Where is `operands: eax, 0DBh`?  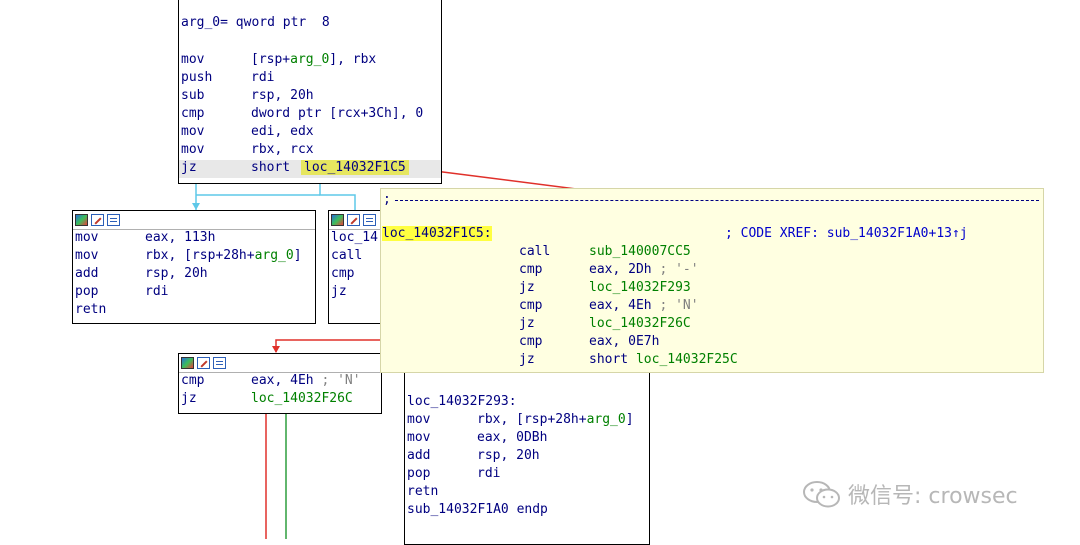
operands: eax, 0DBh is located at coordinates (512, 437).